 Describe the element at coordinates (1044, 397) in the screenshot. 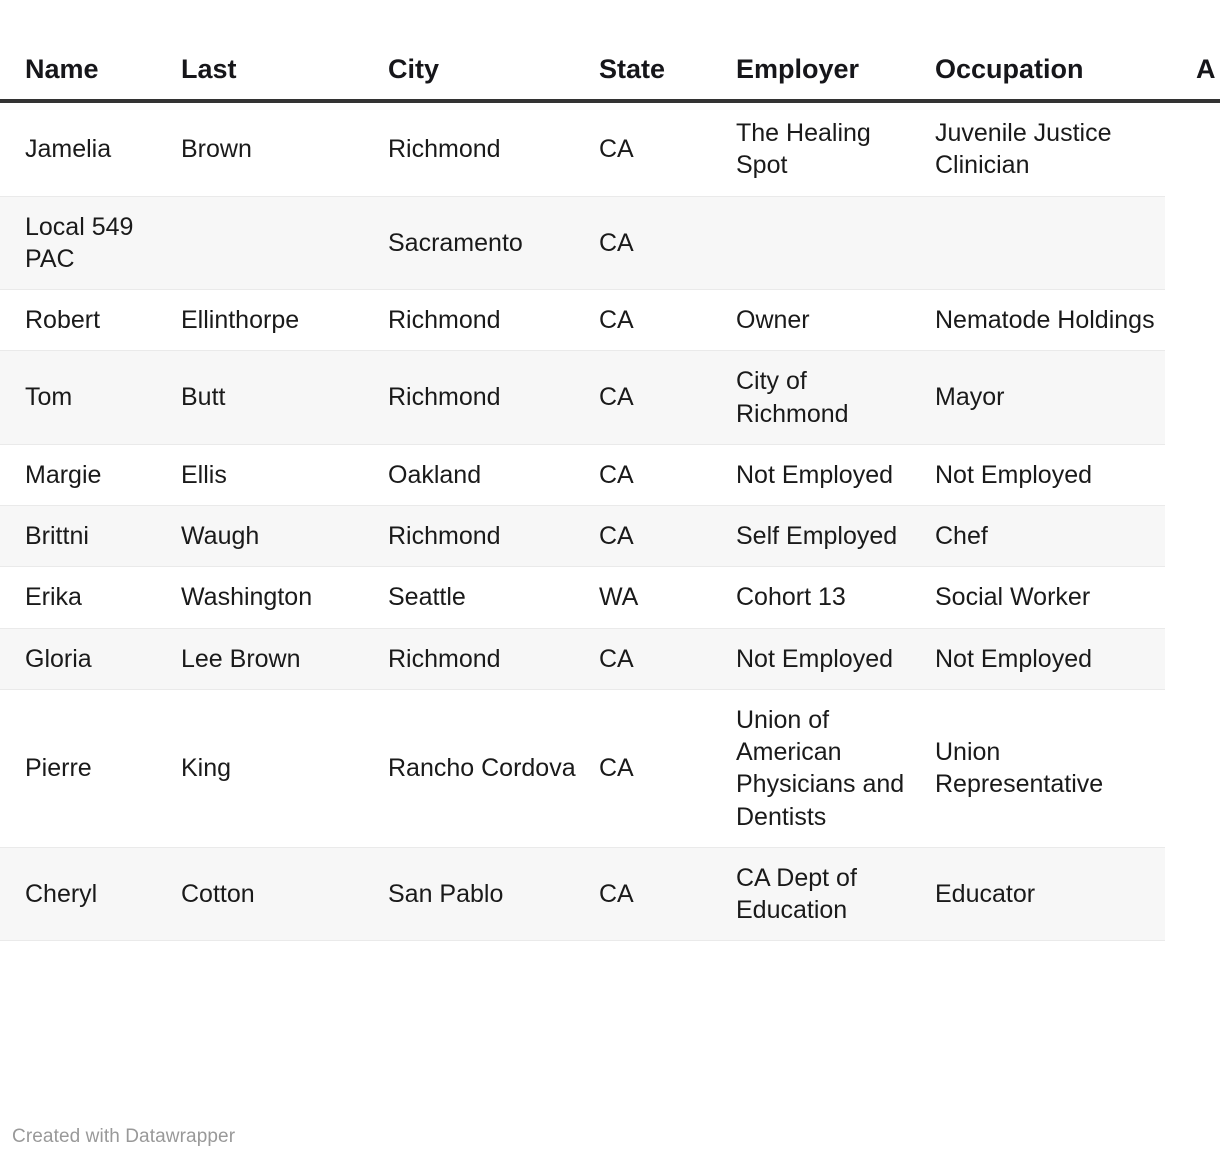

I see `cell-occupation: Mayor` at that location.